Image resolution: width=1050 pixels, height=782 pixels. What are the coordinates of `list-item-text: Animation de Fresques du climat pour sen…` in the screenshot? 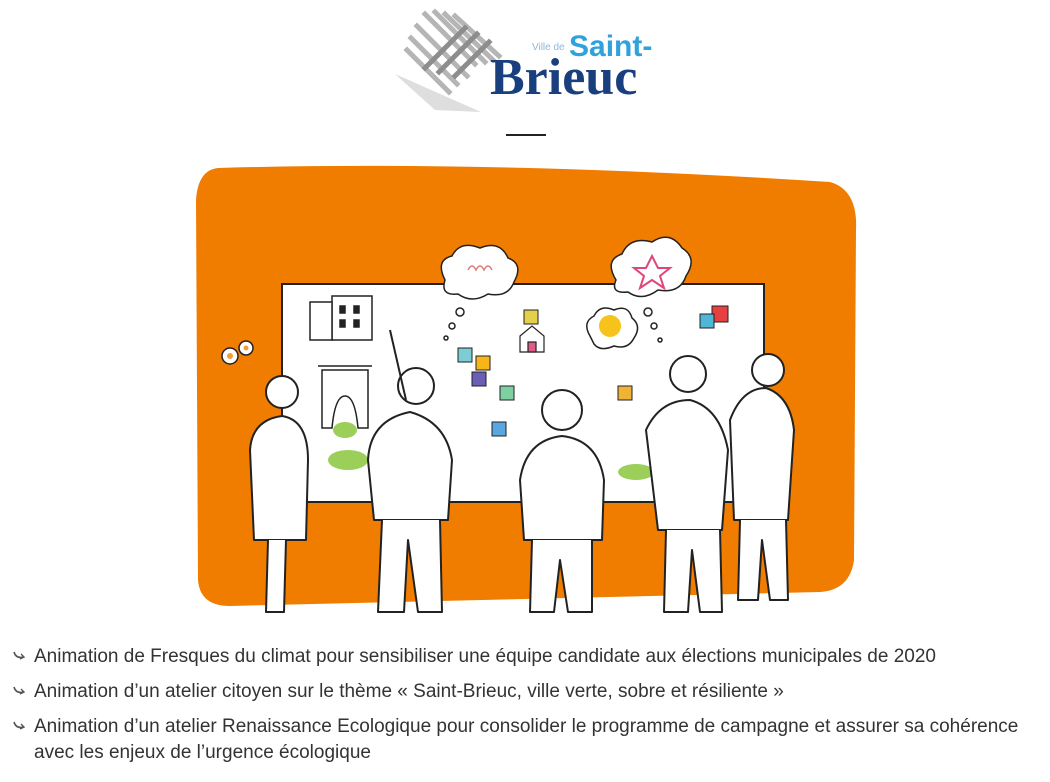 It's located at (485, 656).